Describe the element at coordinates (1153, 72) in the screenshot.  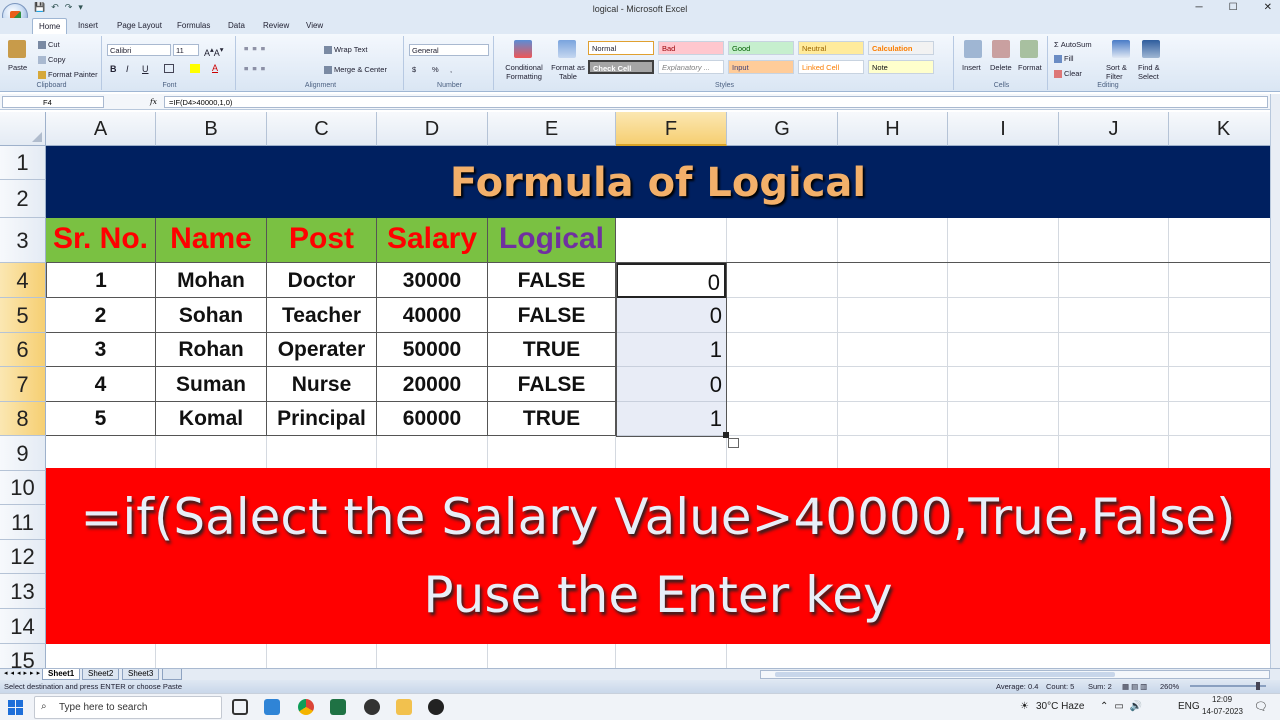
I see `find-select-button: Find & Select` at that location.